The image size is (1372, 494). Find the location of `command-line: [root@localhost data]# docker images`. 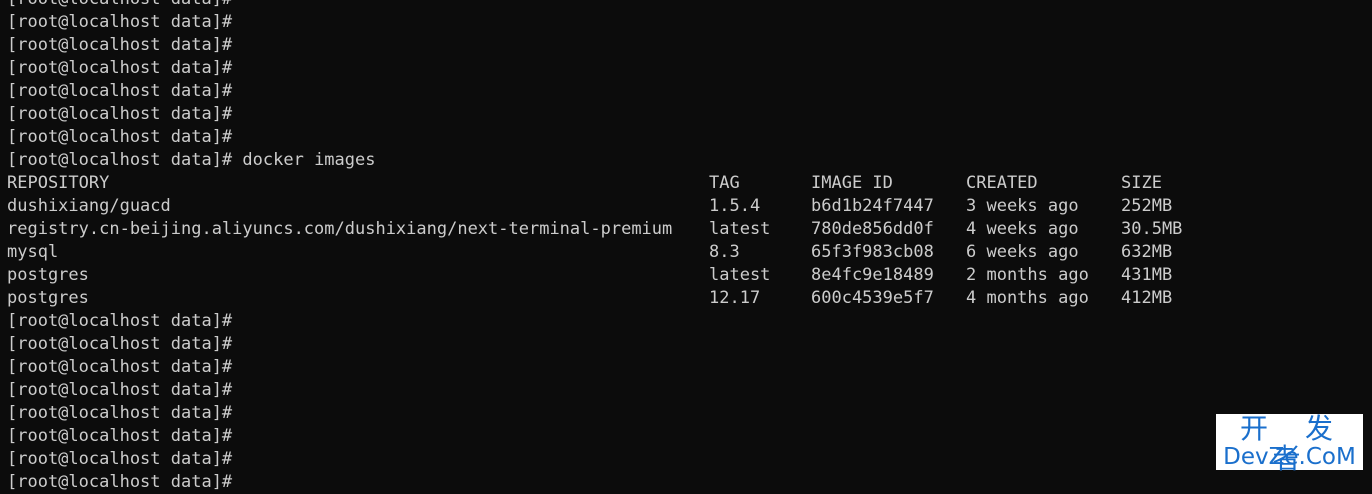

command-line: [root@localhost data]# docker images is located at coordinates (689, 160).